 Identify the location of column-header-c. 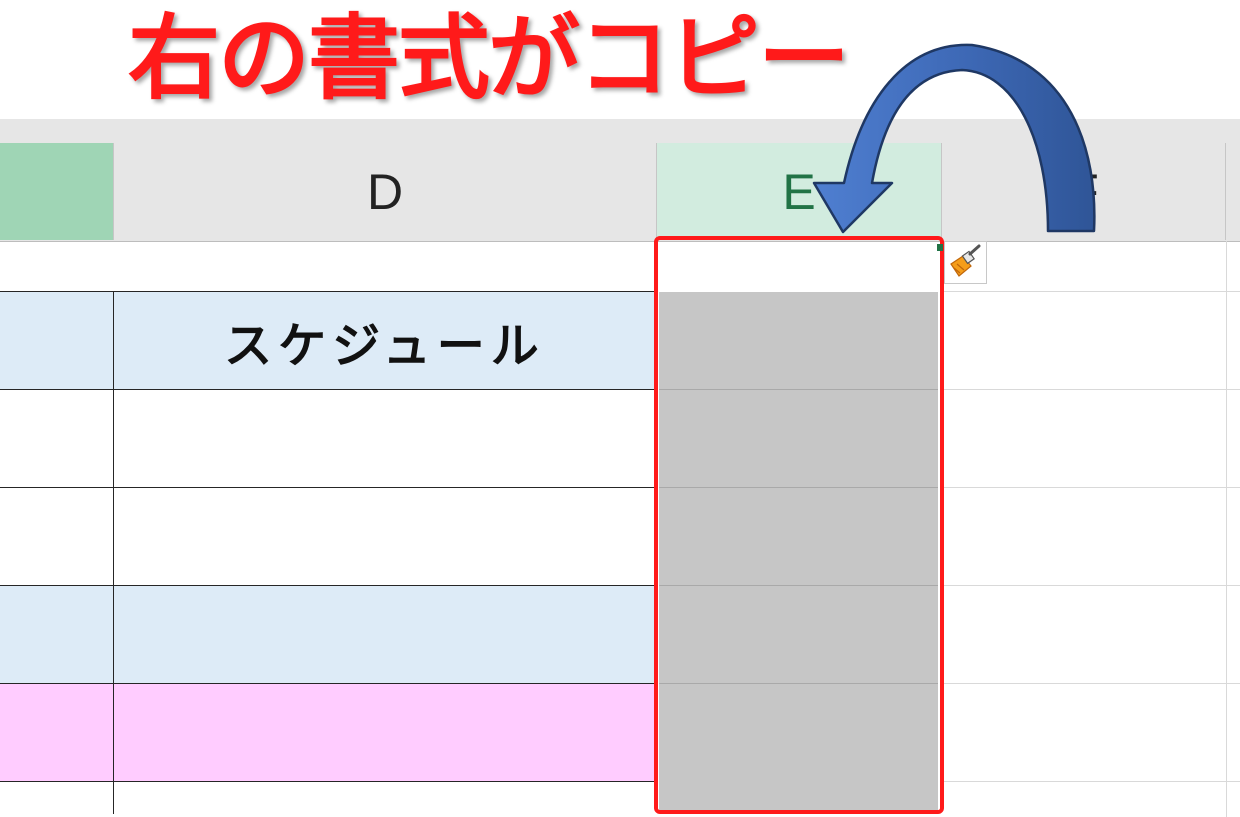
(56, 191).